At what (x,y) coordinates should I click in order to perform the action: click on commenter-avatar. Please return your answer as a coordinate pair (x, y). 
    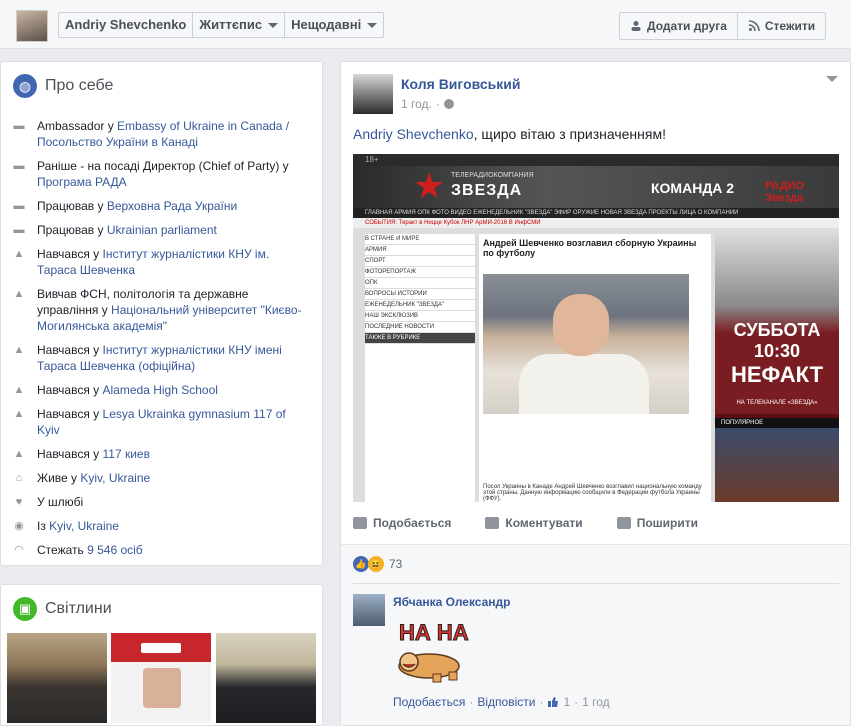
    Looking at the image, I should click on (369, 610).